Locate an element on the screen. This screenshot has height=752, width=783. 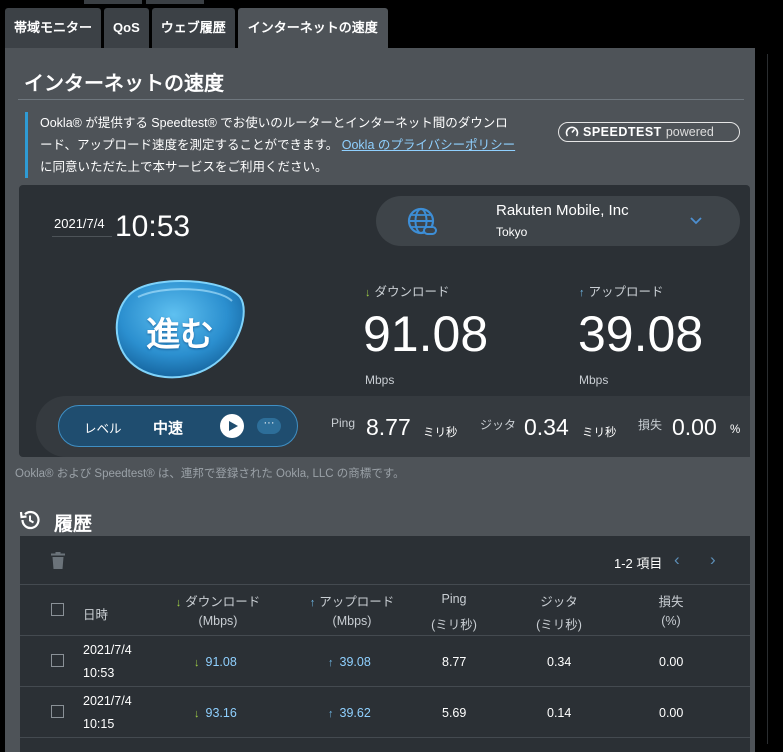
row-download: ↓ 91.08 is located at coordinates (215, 662).